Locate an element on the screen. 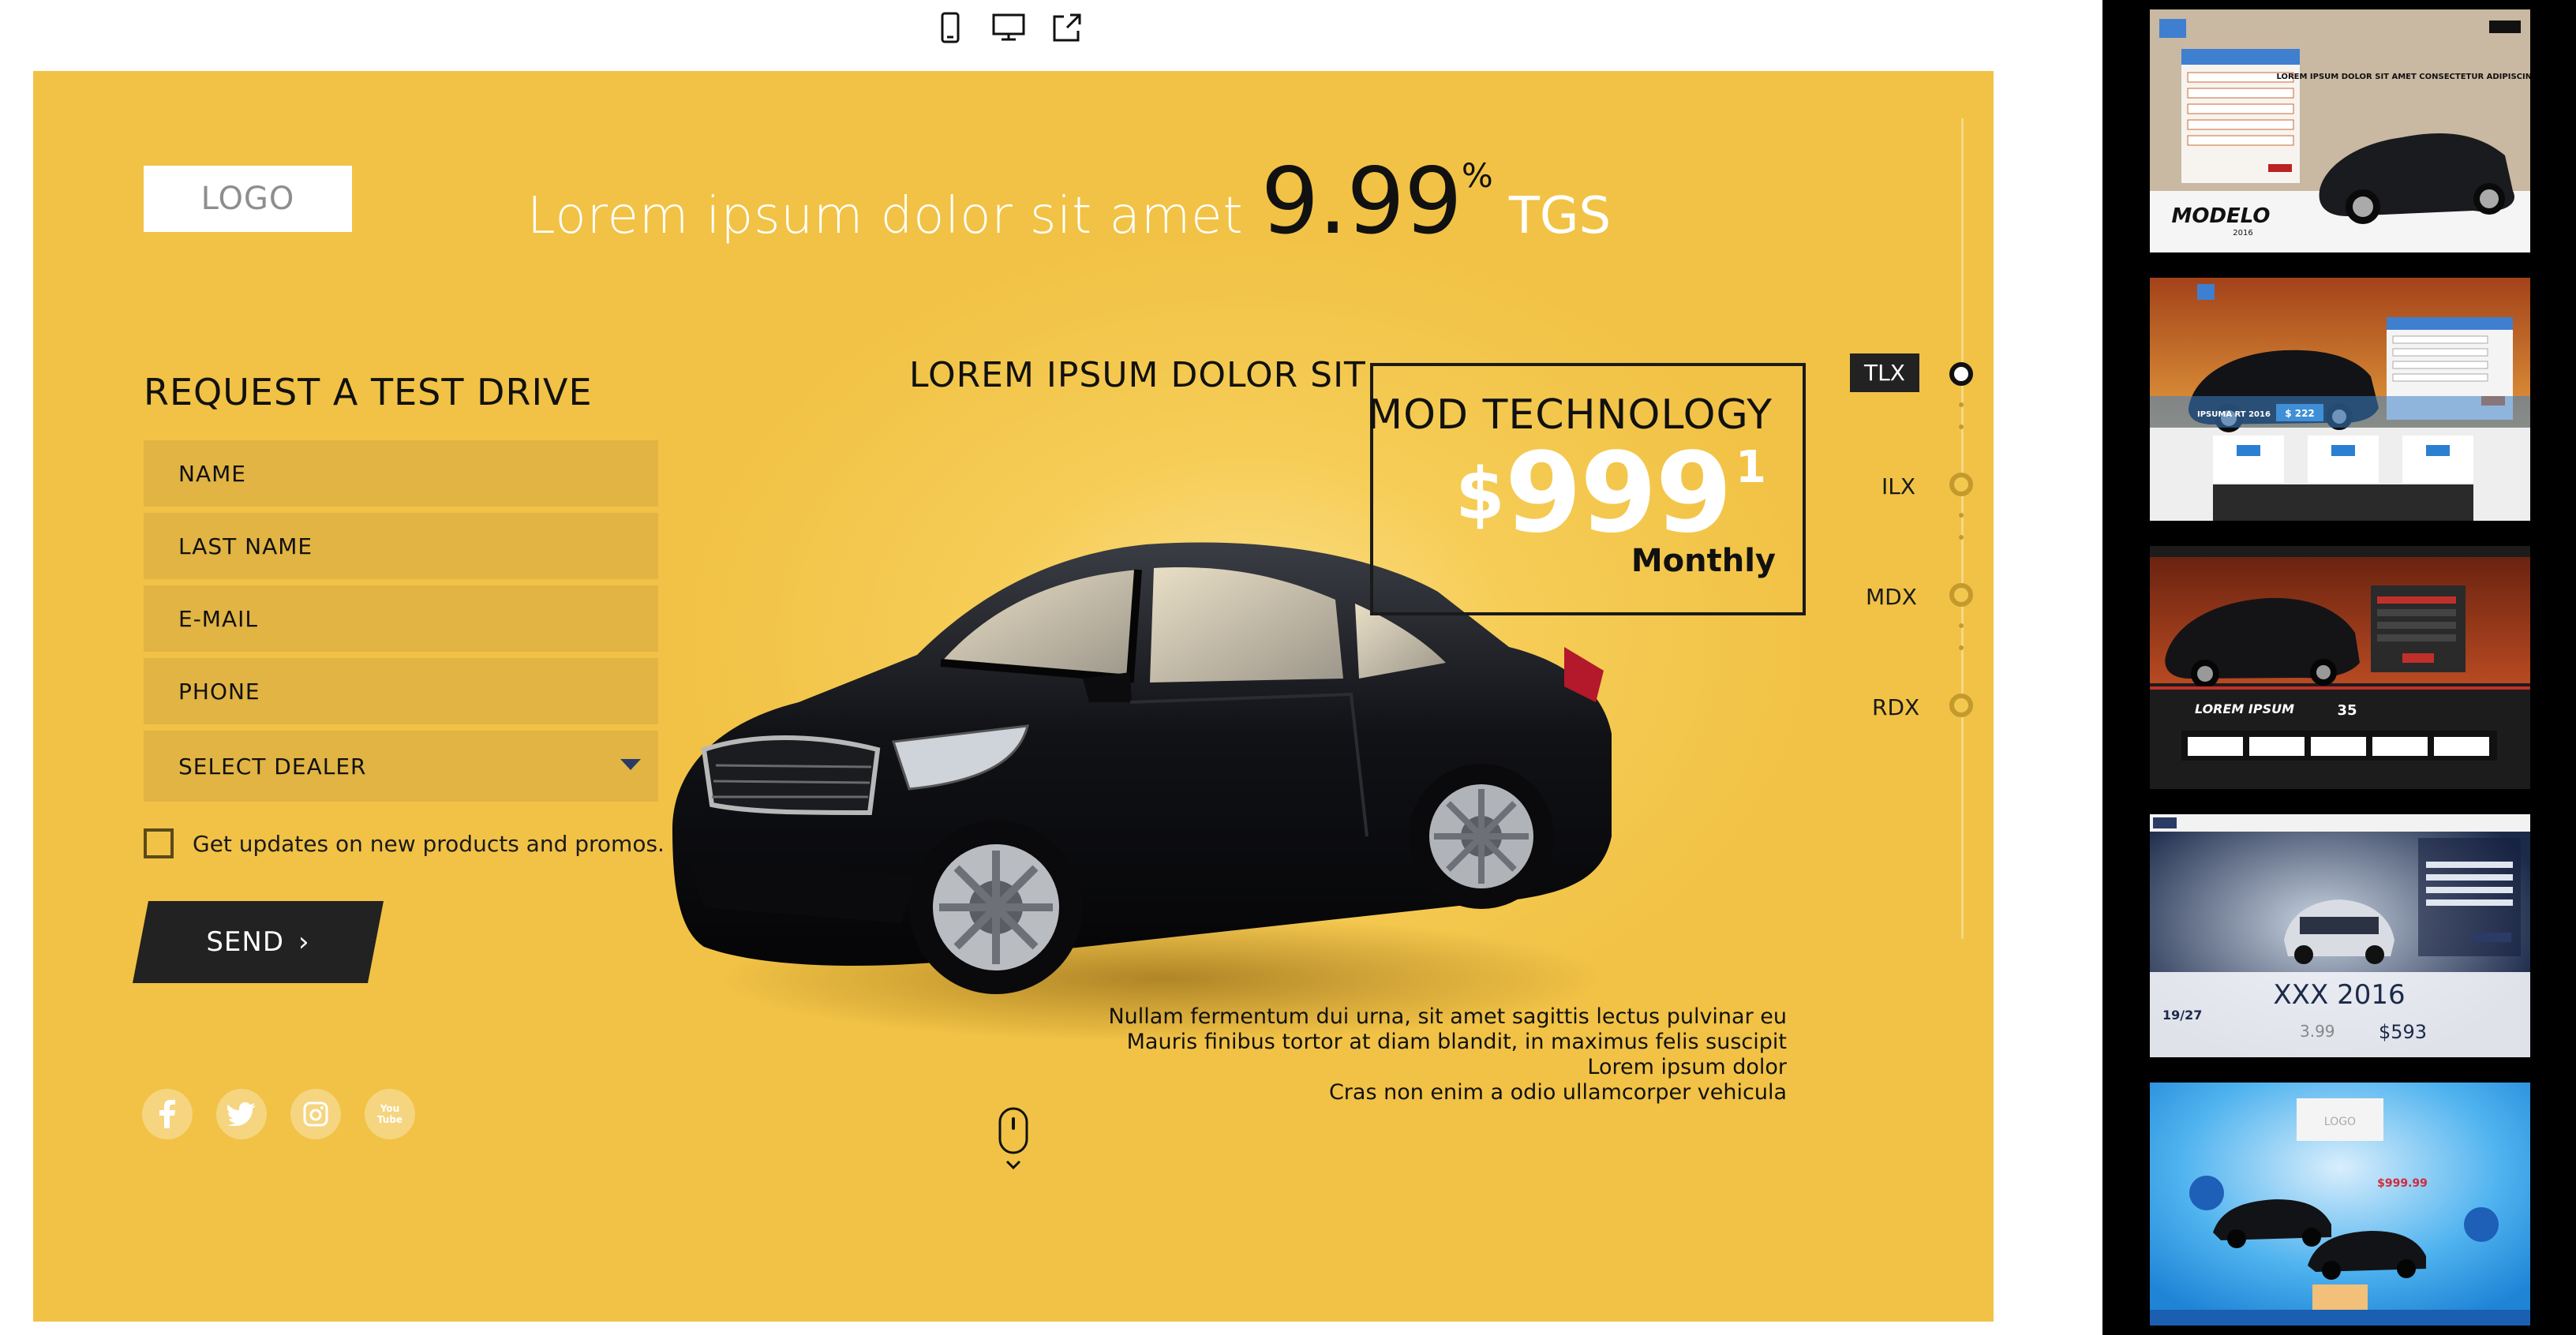 The image size is (2576, 1335). model-rdx-dot is located at coordinates (1961, 705).